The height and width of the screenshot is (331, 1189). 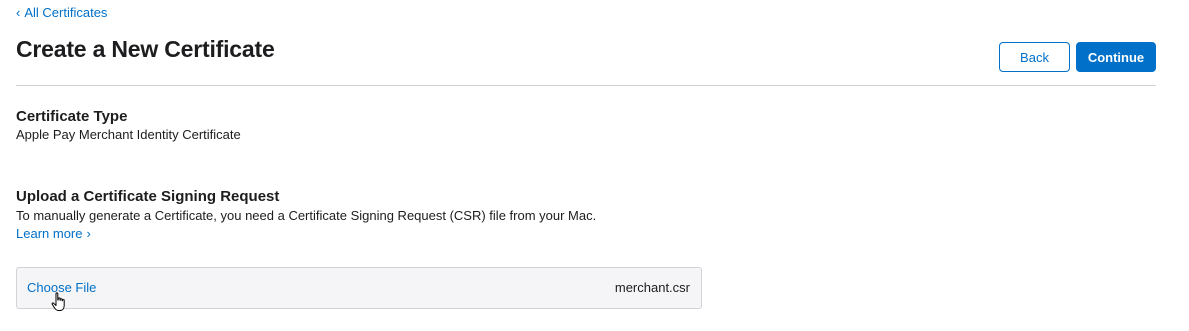 I want to click on csr-upload-heading: Upload a Certificate Signing Request, so click(x=148, y=196).